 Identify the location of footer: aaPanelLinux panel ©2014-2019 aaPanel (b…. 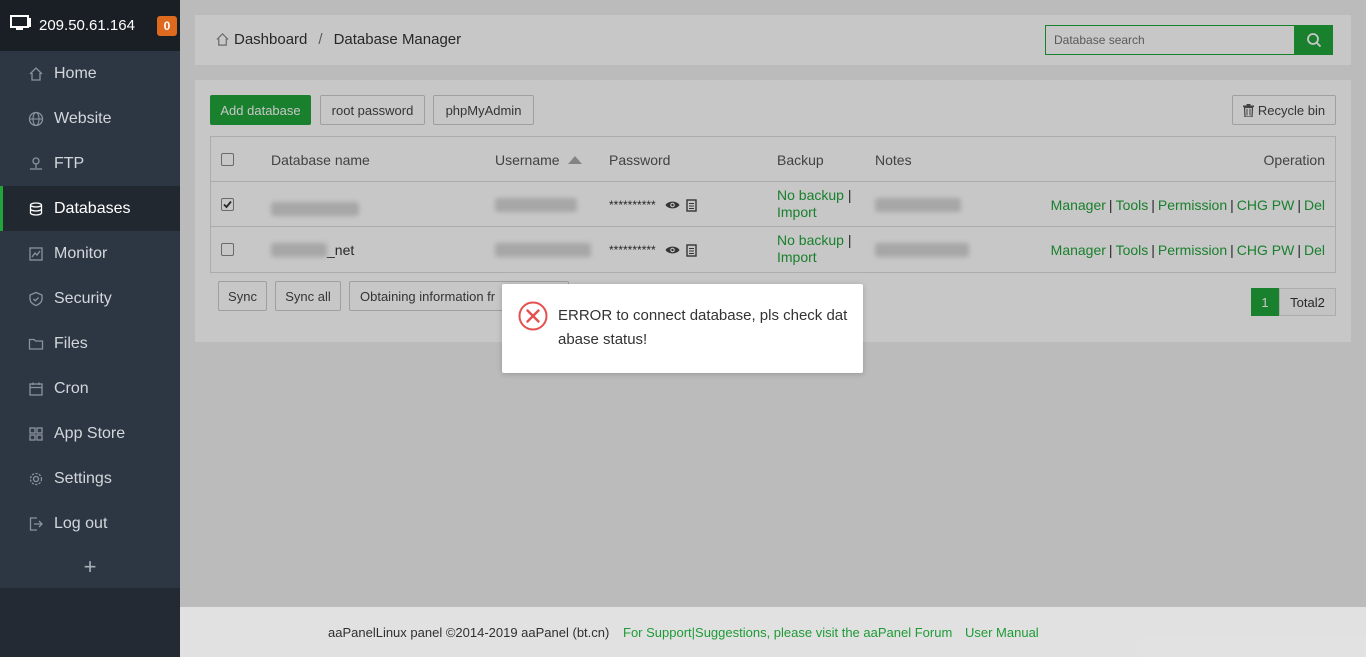
(773, 632).